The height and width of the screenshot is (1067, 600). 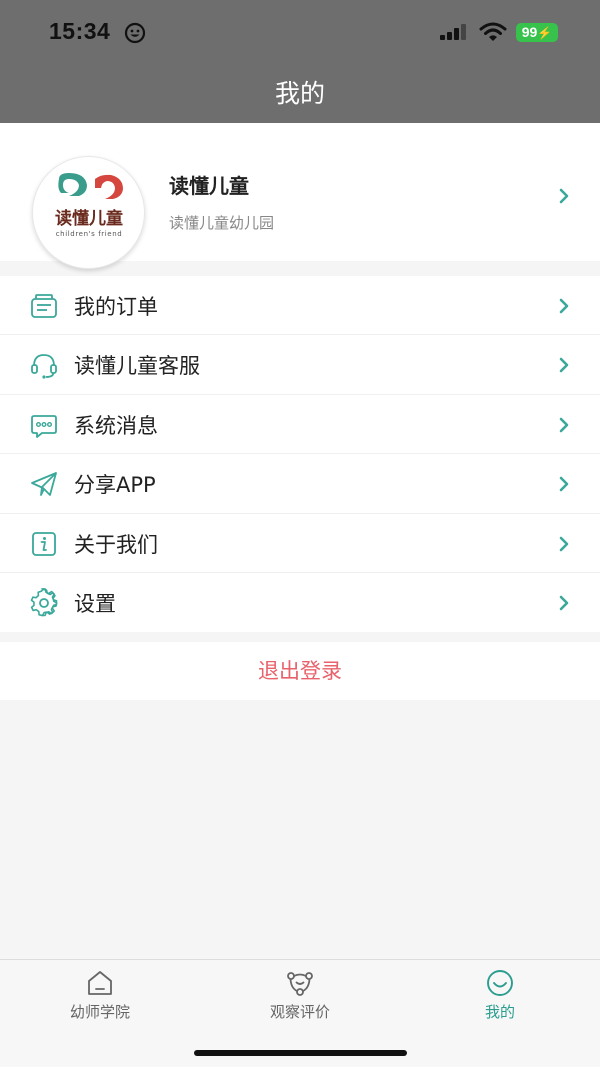 I want to click on top-bar: 15:34 99⚡ 我的, so click(x=300, y=61).